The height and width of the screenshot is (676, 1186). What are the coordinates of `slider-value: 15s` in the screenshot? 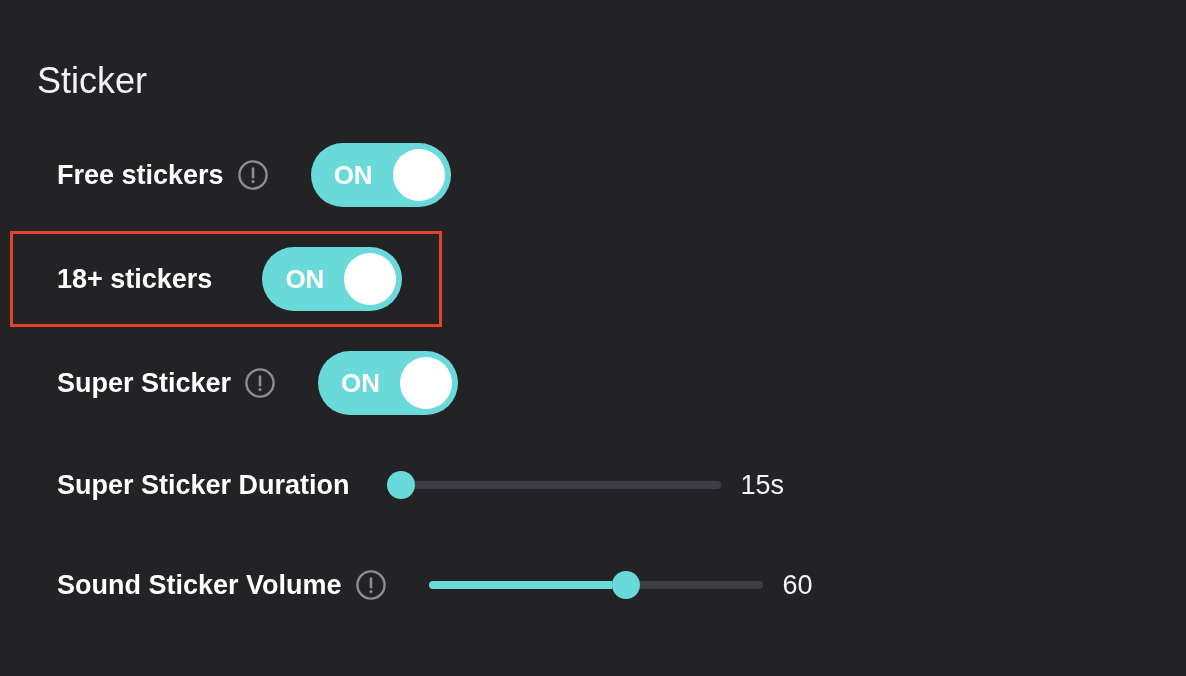 It's located at (762, 485).